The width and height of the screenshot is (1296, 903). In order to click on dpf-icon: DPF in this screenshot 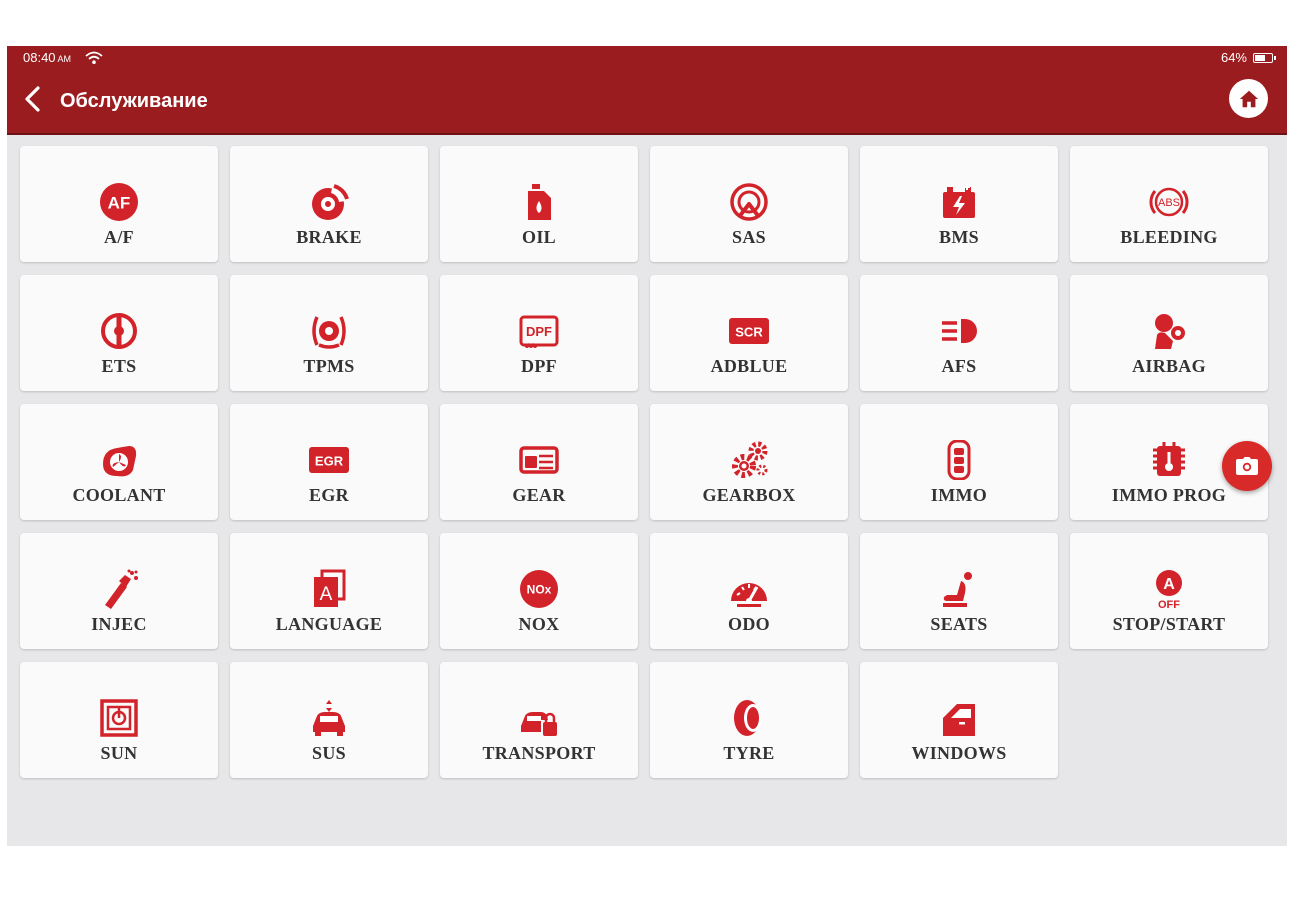, I will do `click(539, 331)`.